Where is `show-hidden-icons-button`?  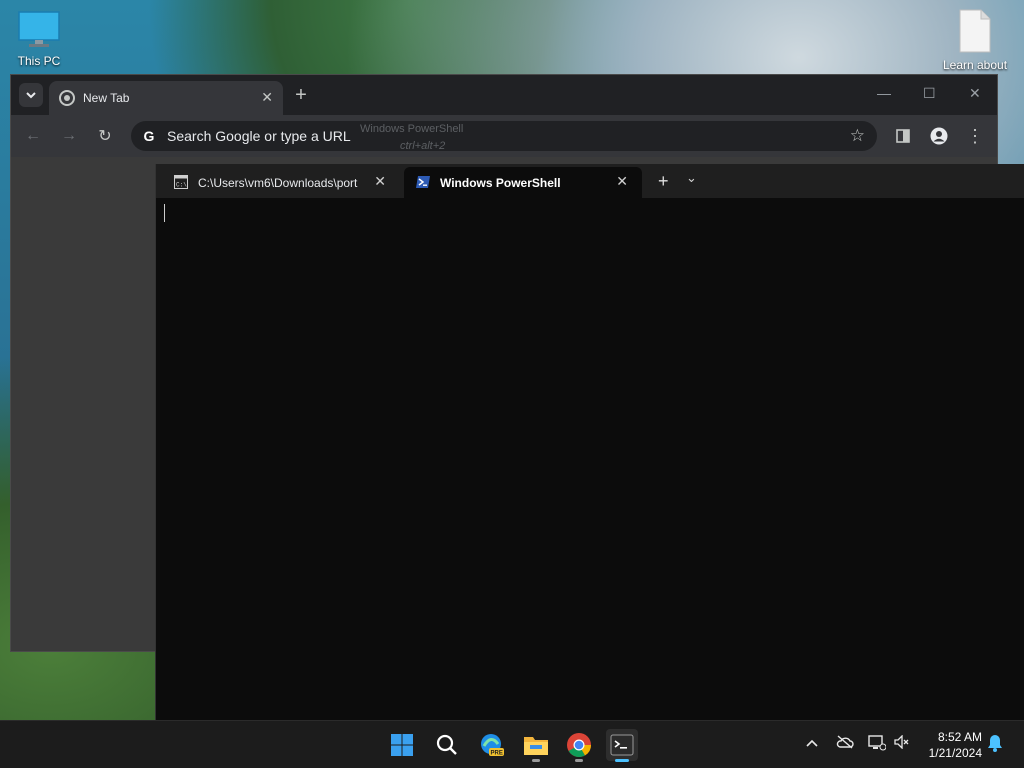
show-hidden-icons-button is located at coordinates (812, 743).